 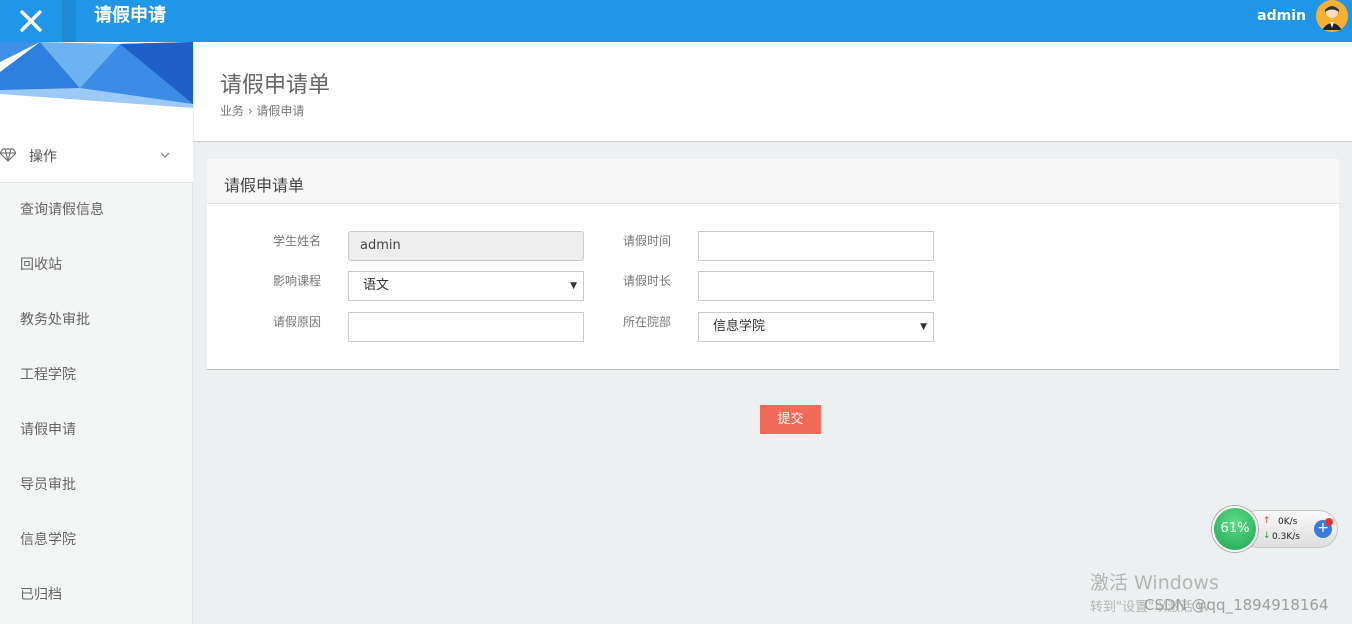 I want to click on breadcrumb: 业务 › 请假申请, so click(x=262, y=111).